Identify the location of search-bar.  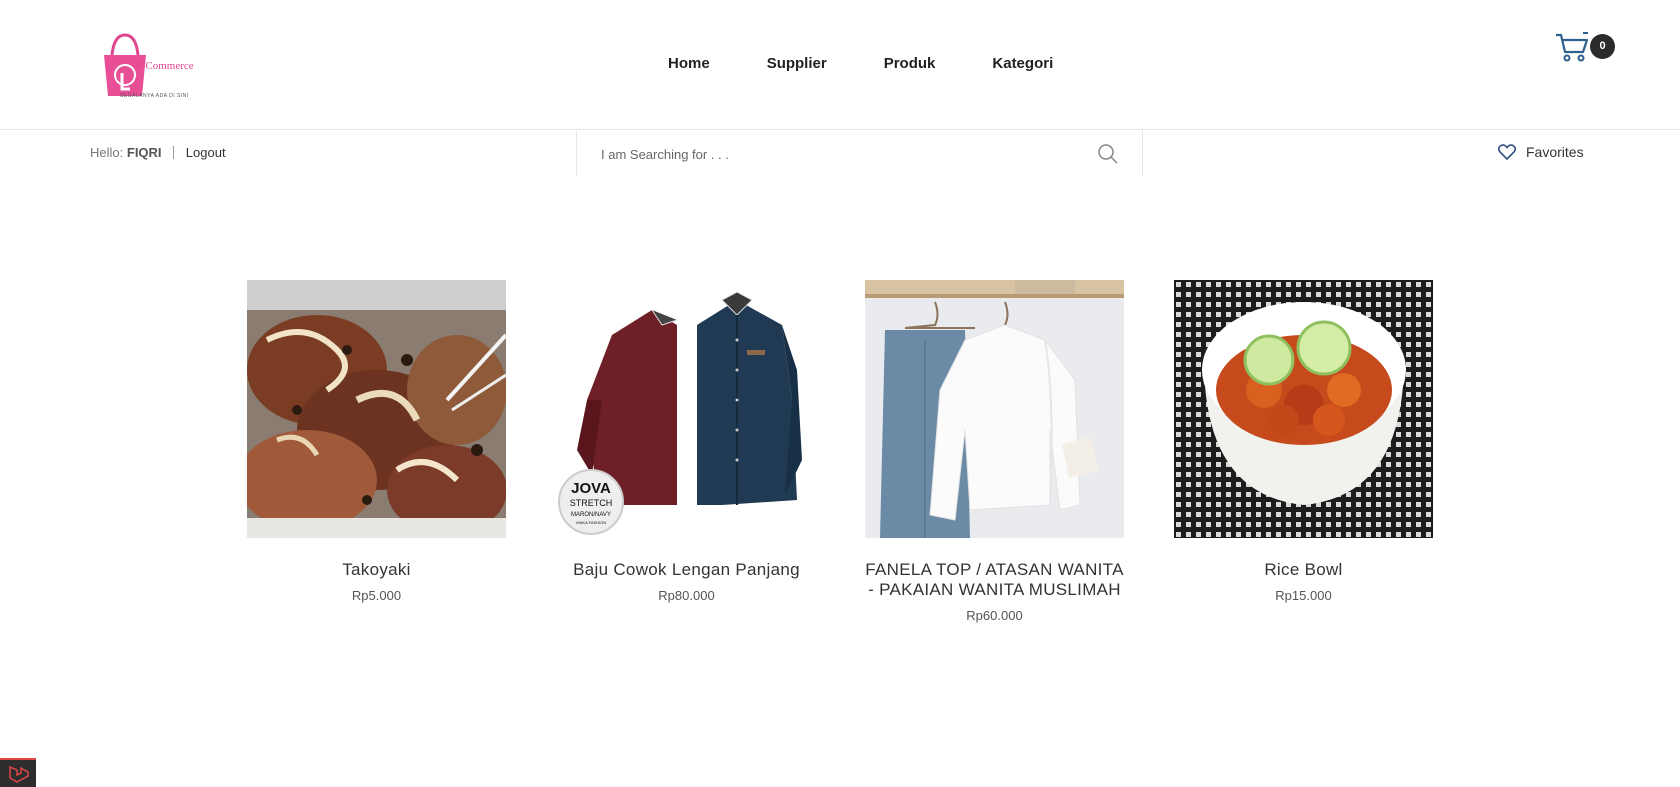
(859, 153).